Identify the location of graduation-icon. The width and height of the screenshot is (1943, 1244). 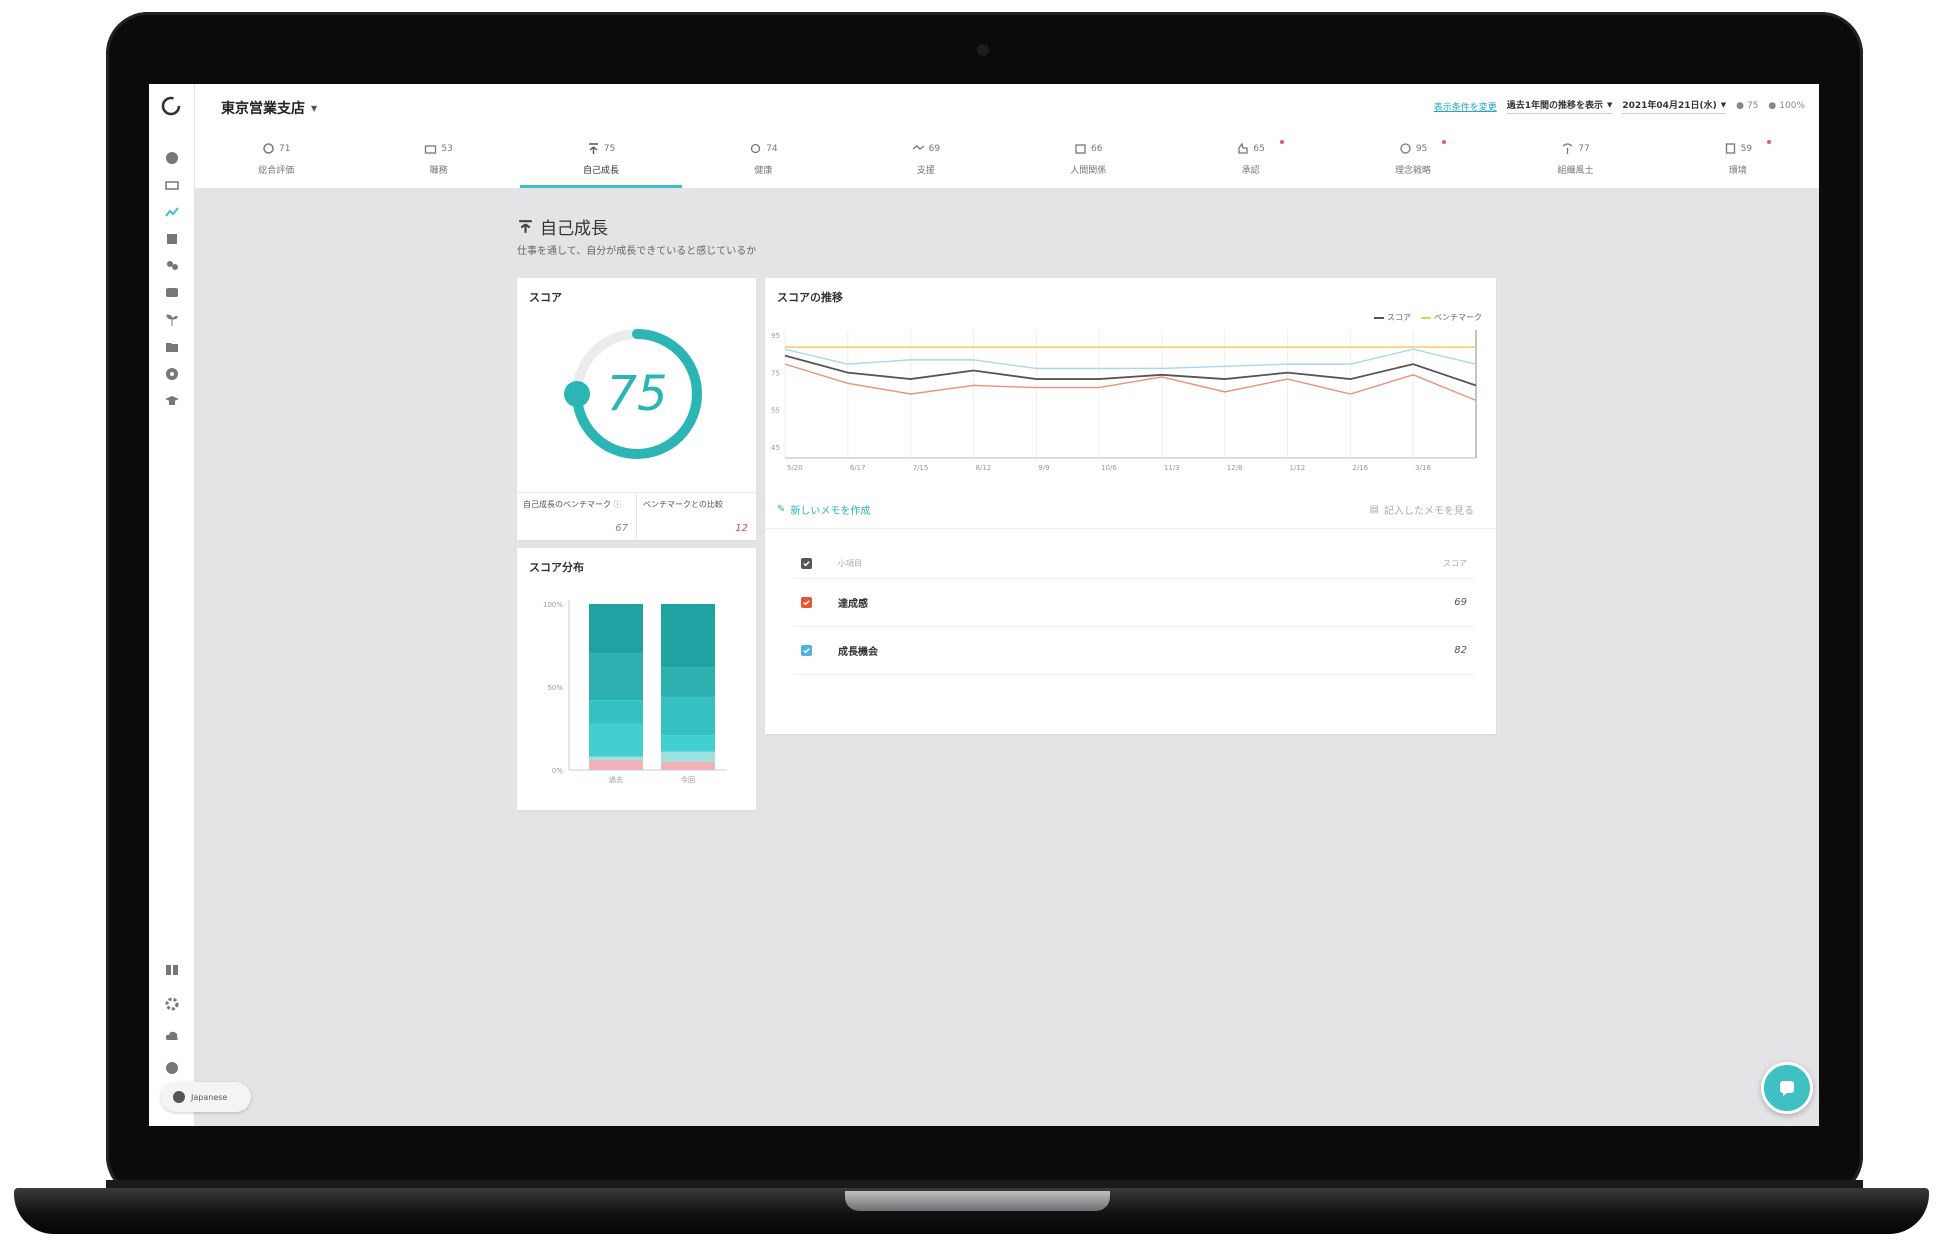
(171, 401).